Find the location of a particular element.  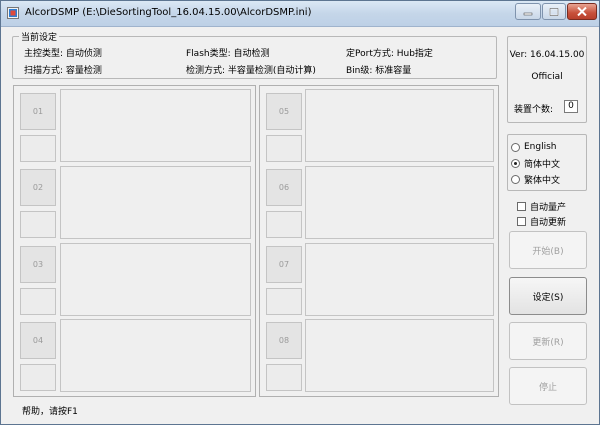

flash-type: Flash类型: 自动检测 is located at coordinates (228, 54).